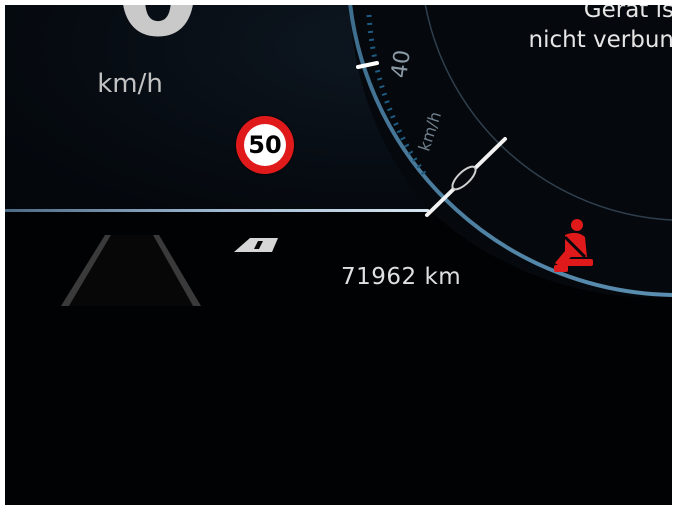 This screenshot has height=510, width=677. What do you see at coordinates (135, 277) in the screenshot?
I see `lane-assist-icon` at bounding box center [135, 277].